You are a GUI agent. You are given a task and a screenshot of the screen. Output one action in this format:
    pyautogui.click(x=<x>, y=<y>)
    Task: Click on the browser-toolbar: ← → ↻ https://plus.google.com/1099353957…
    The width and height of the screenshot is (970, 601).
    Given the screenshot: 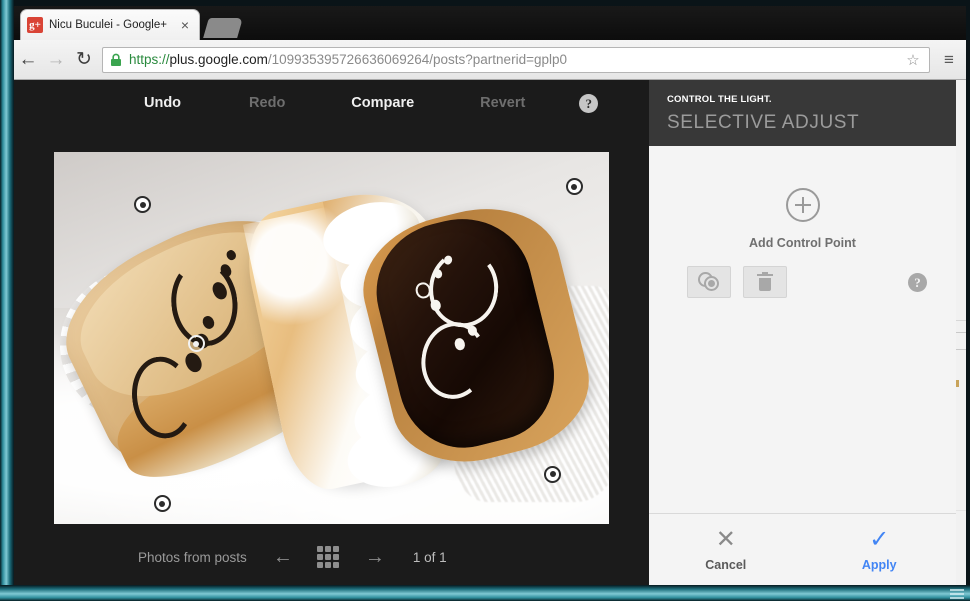 What is the action you would take?
    pyautogui.click(x=488, y=60)
    